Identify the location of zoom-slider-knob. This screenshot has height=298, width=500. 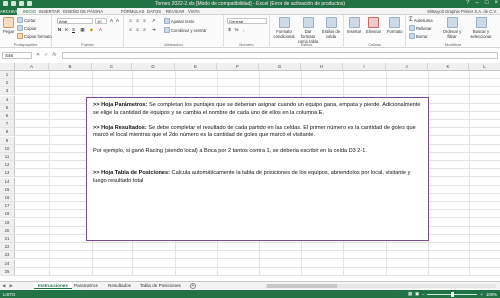
(453, 294).